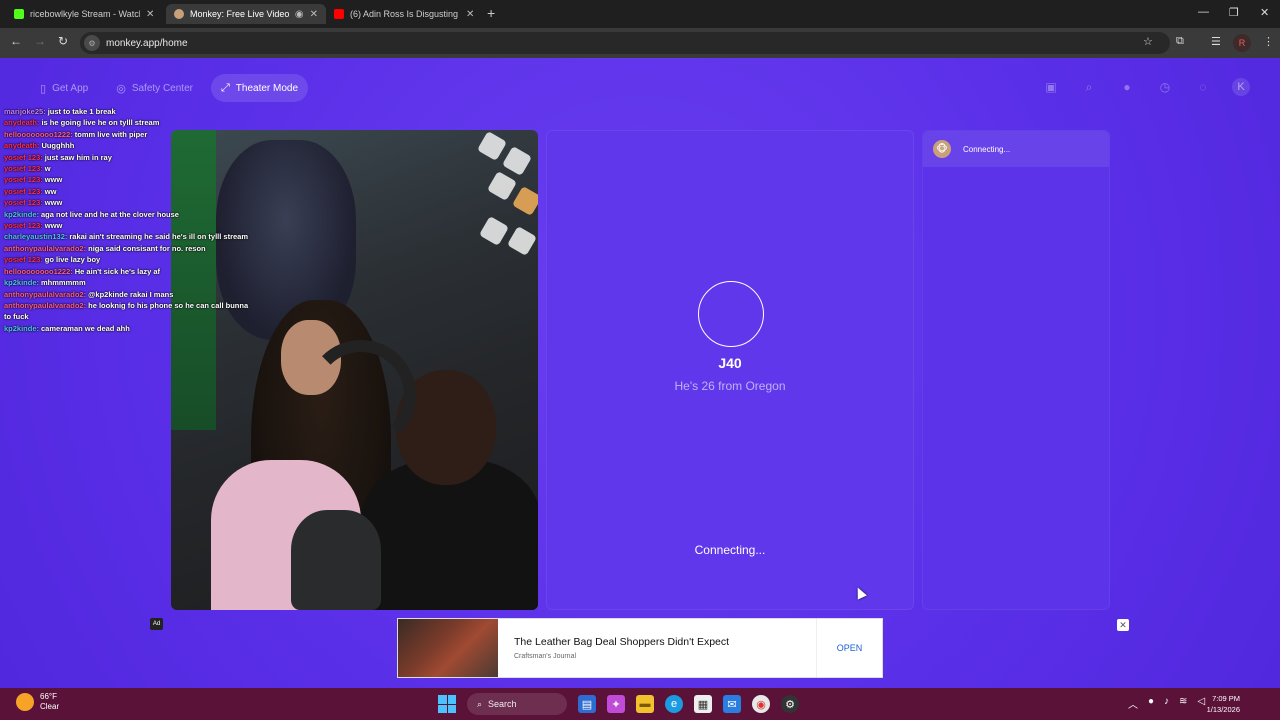 The width and height of the screenshot is (1280, 720). Describe the element at coordinates (35, 236) in the screenshot. I see `chat-username: charleyaustin132:` at that location.